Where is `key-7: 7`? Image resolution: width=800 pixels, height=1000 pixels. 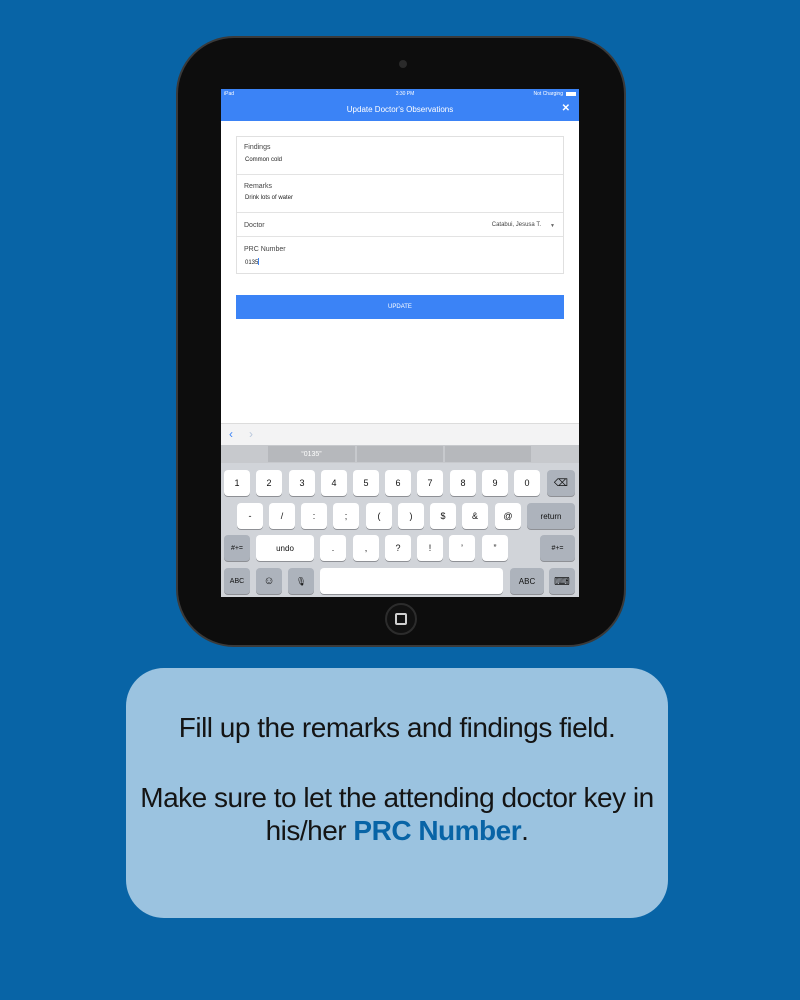
key-7: 7 is located at coordinates (430, 483).